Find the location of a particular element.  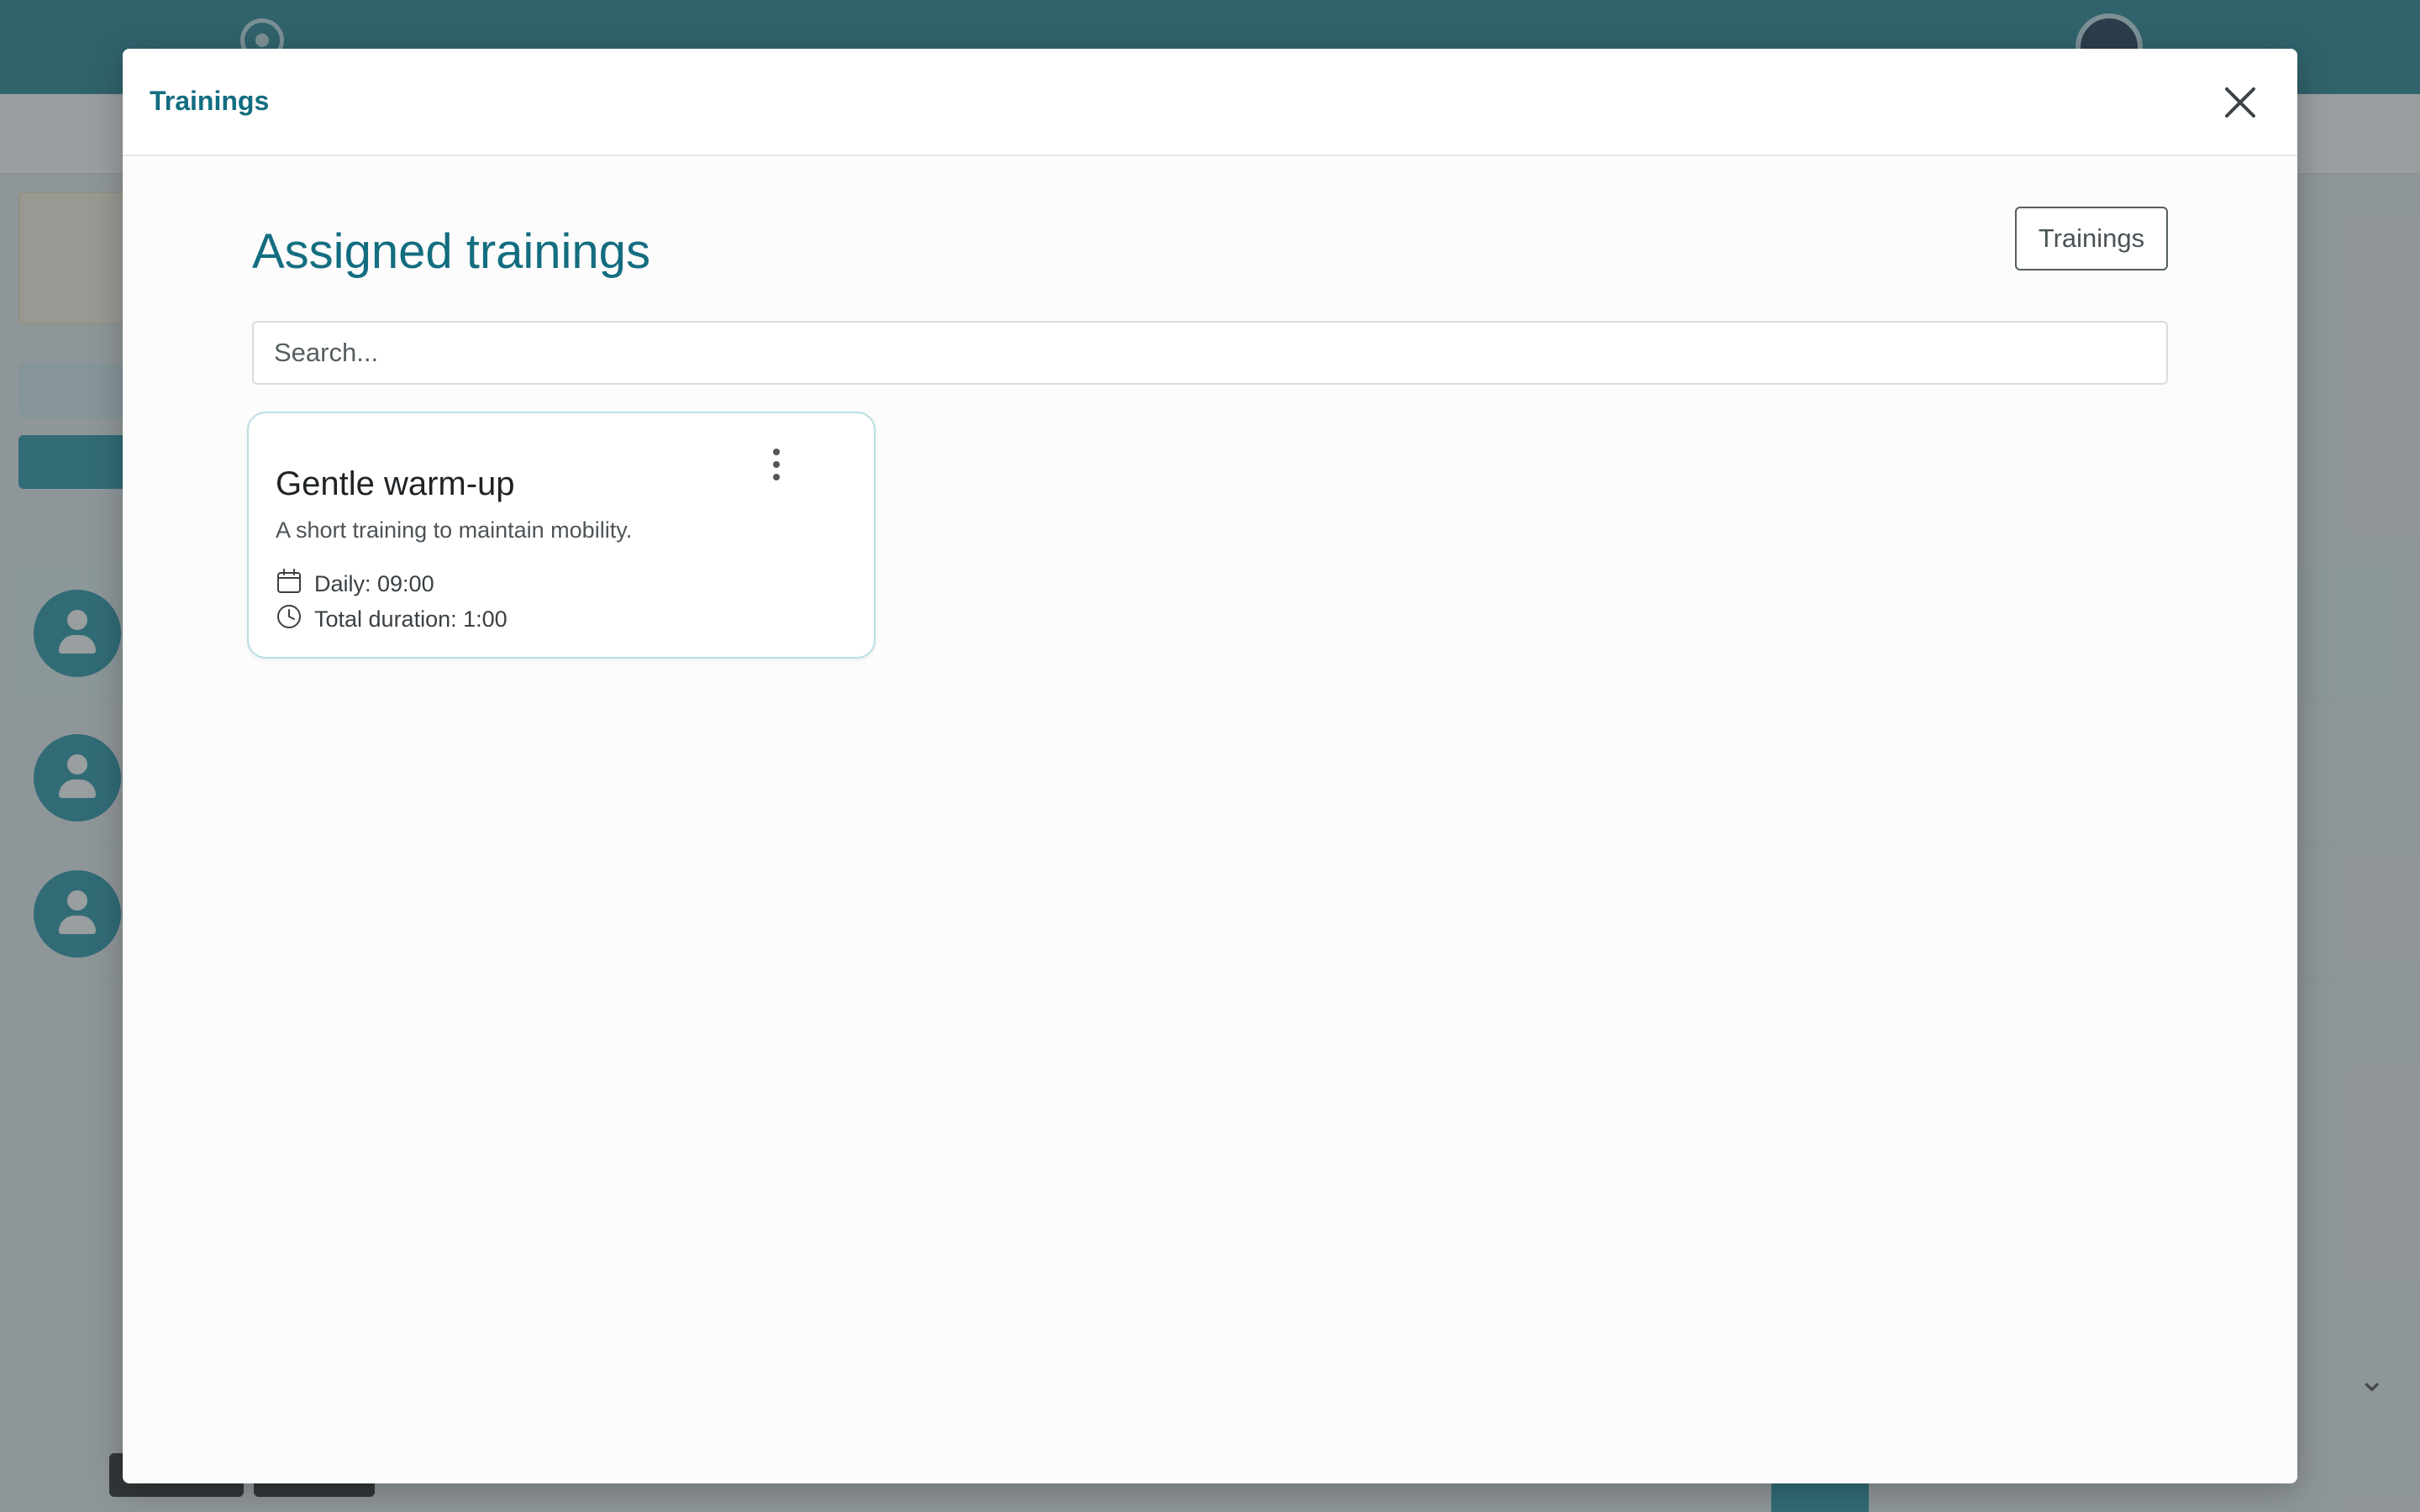

training-title: Gentle warm-up is located at coordinates (396, 483).